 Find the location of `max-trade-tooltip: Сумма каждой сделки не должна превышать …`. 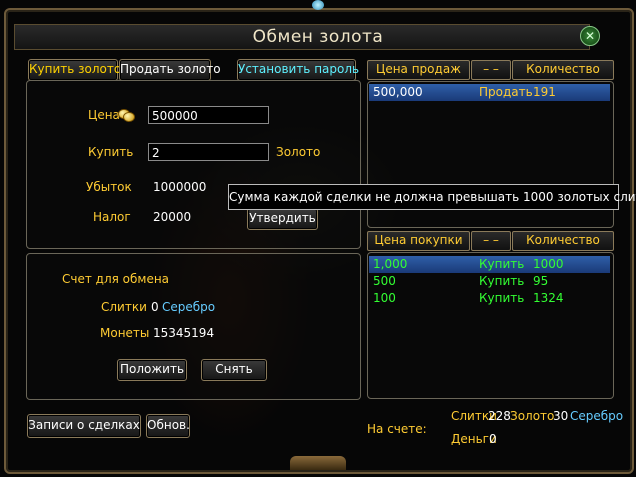

max-trade-tooltip: Сумма каждой сделки не должна превышать … is located at coordinates (432, 197).